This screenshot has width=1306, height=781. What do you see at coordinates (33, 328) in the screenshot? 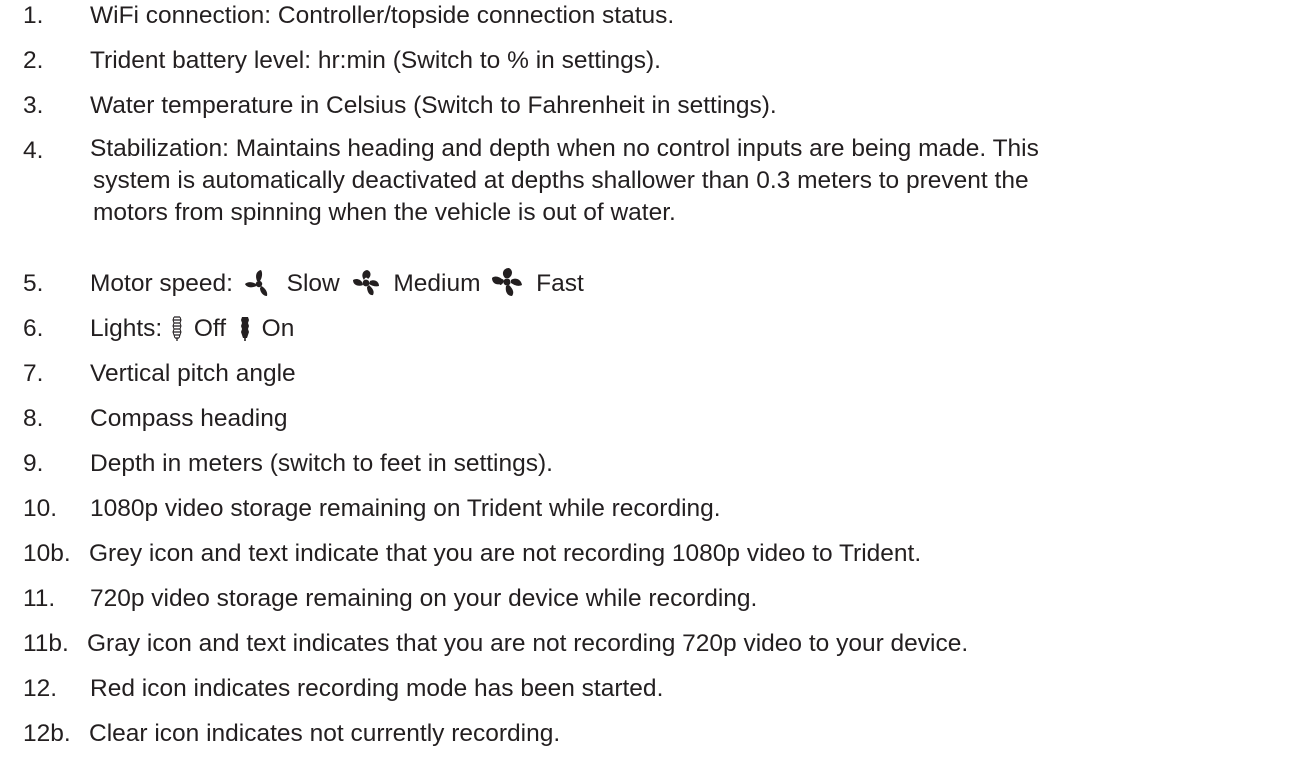
I see `item-number: 6.` at bounding box center [33, 328].